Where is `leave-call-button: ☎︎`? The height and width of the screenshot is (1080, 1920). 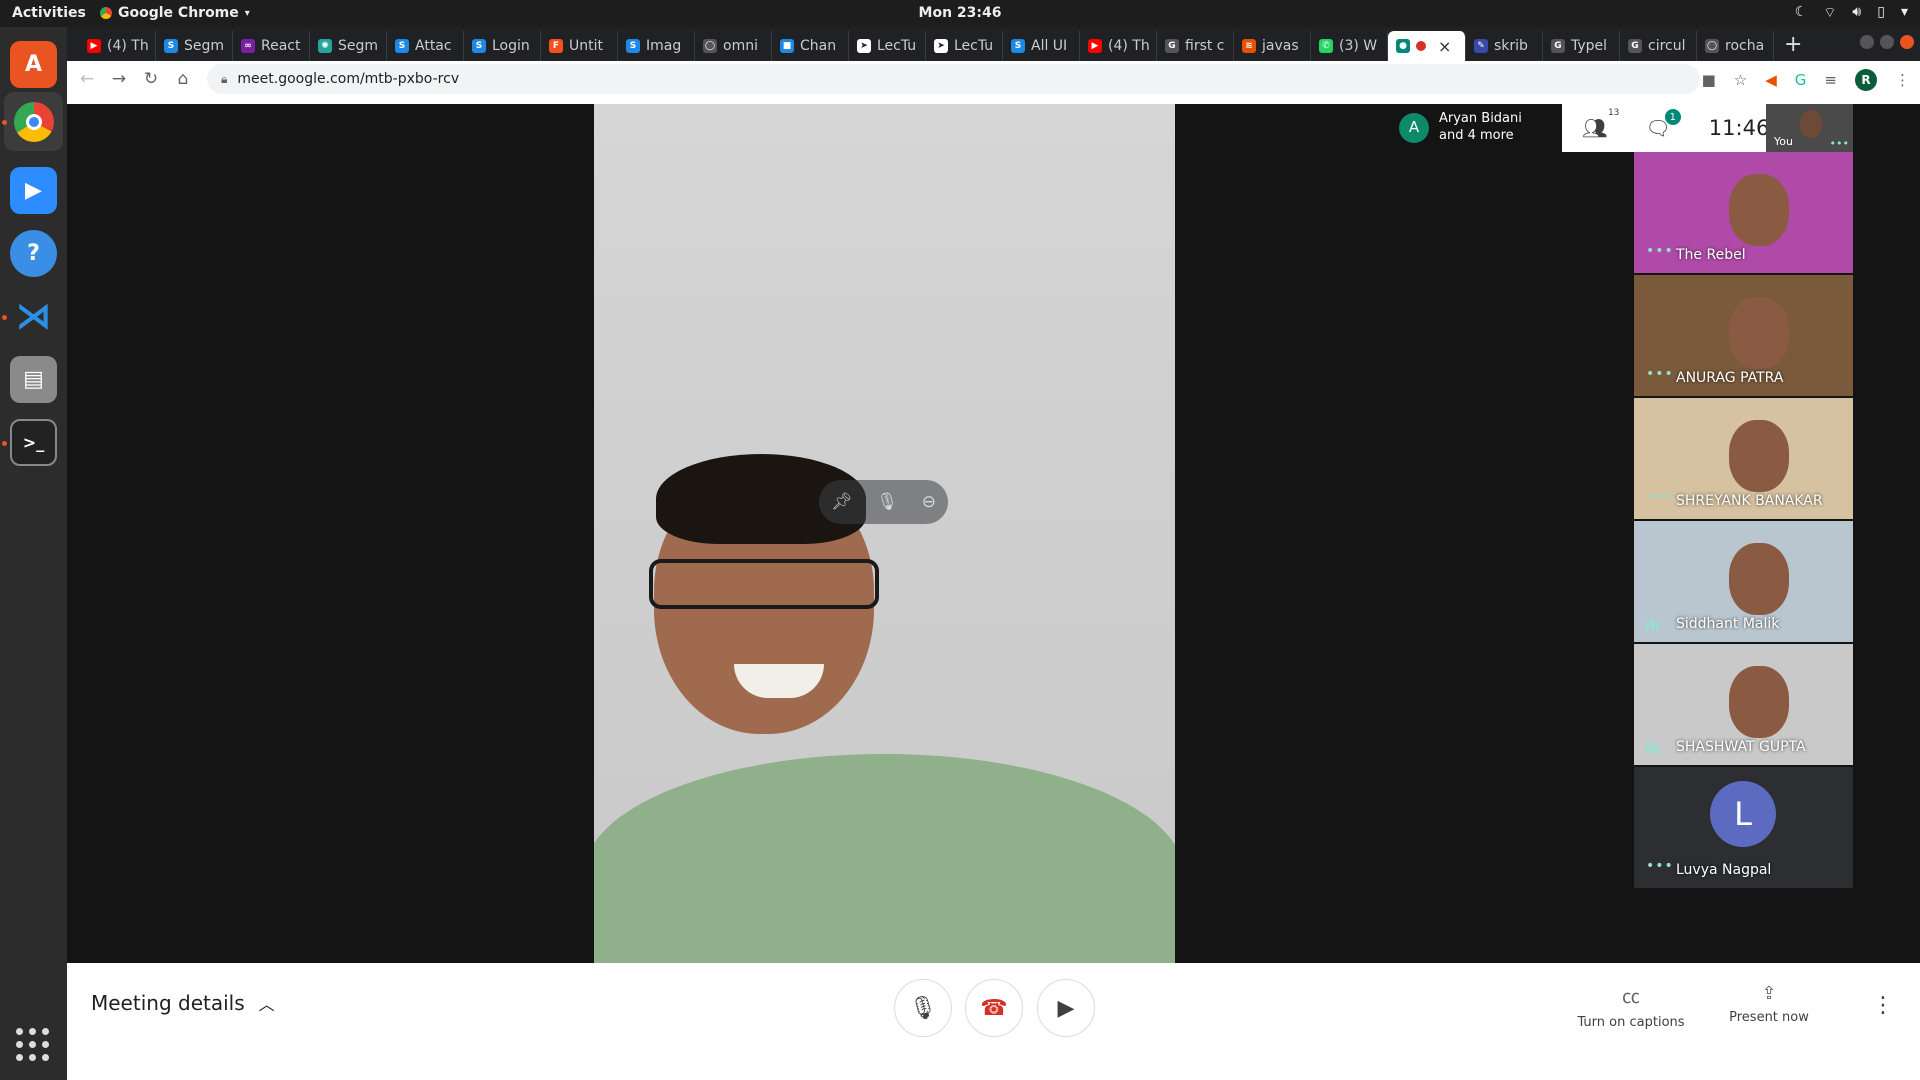
leave-call-button: ☎︎ is located at coordinates (994, 1008).